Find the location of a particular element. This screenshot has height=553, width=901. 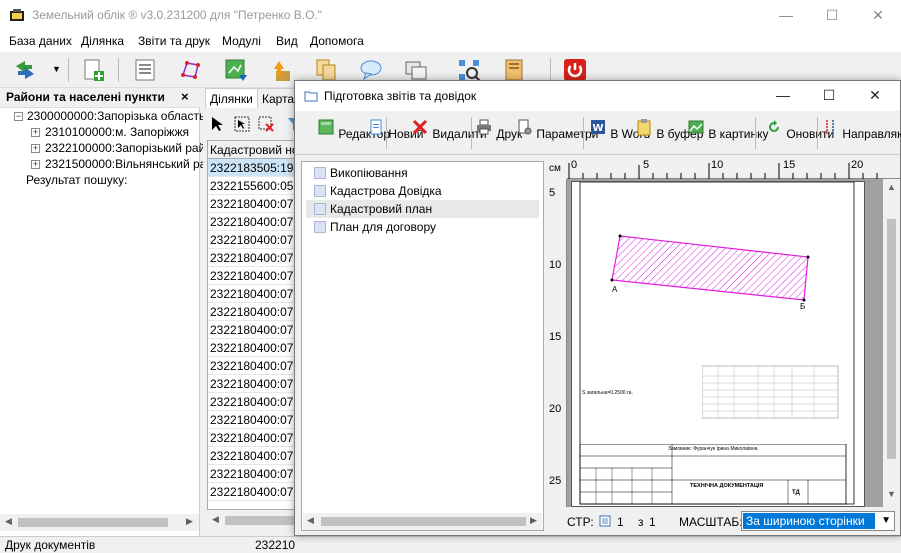

list-item: Викопіювання is located at coordinates (422, 173).